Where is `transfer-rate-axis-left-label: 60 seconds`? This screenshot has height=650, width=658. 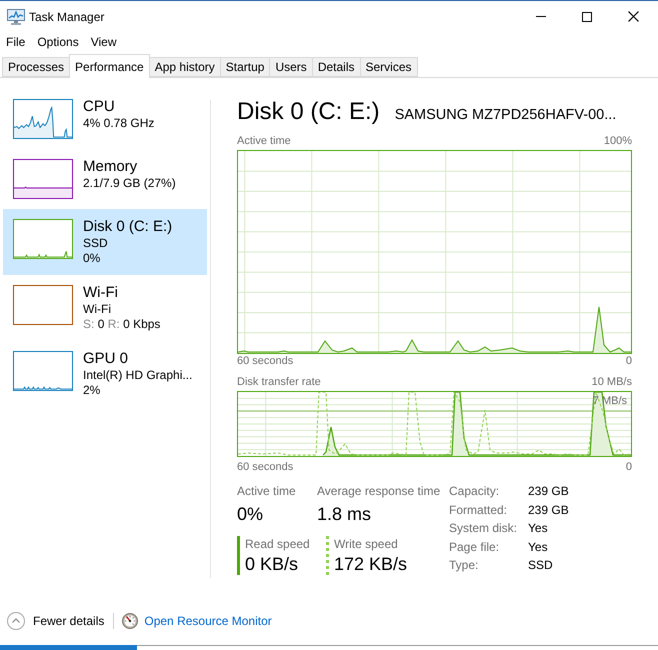 transfer-rate-axis-left-label: 60 seconds is located at coordinates (265, 467).